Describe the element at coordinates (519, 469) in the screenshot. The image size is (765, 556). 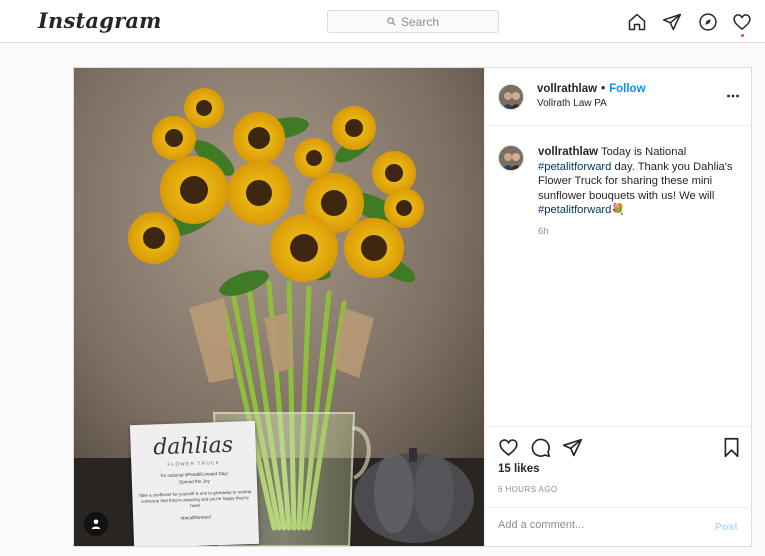
I see `likes-count: 15 likes` at that location.